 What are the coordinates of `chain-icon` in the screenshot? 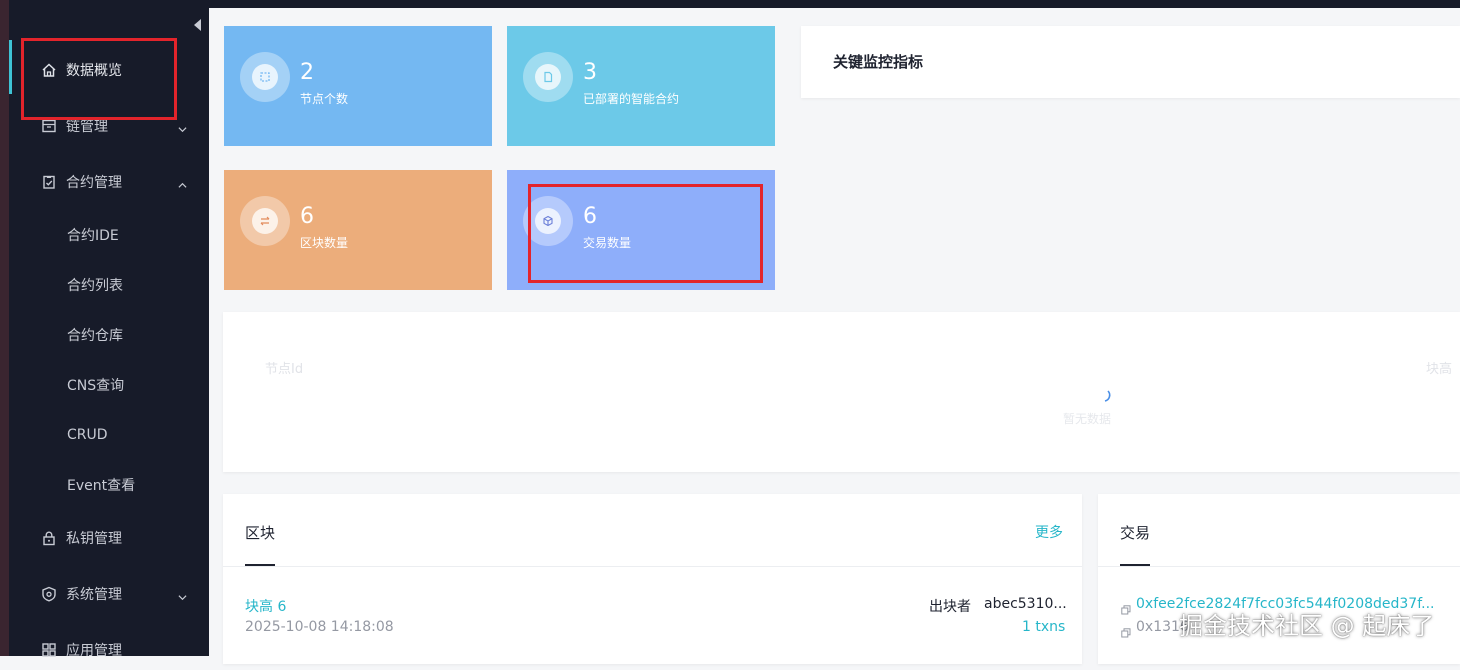 It's located at (49, 126).